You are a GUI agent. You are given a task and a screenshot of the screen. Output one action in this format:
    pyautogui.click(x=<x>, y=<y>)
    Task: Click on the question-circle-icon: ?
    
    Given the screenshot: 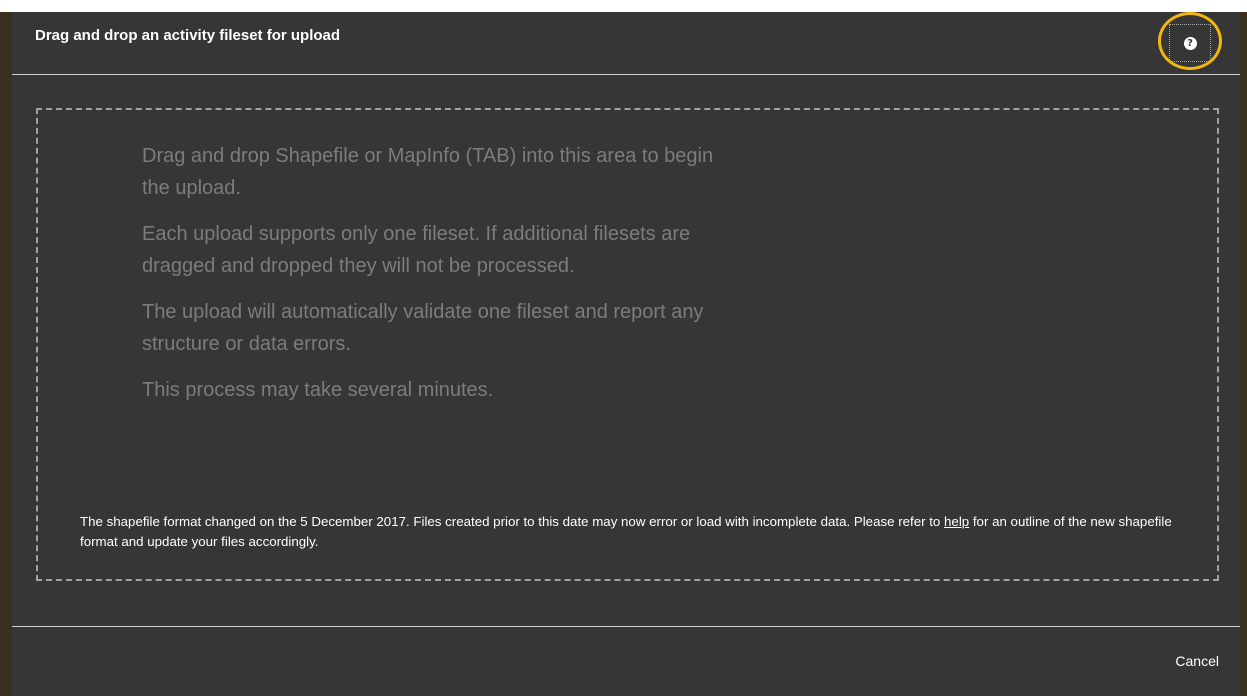 What is the action you would take?
    pyautogui.click(x=1190, y=43)
    